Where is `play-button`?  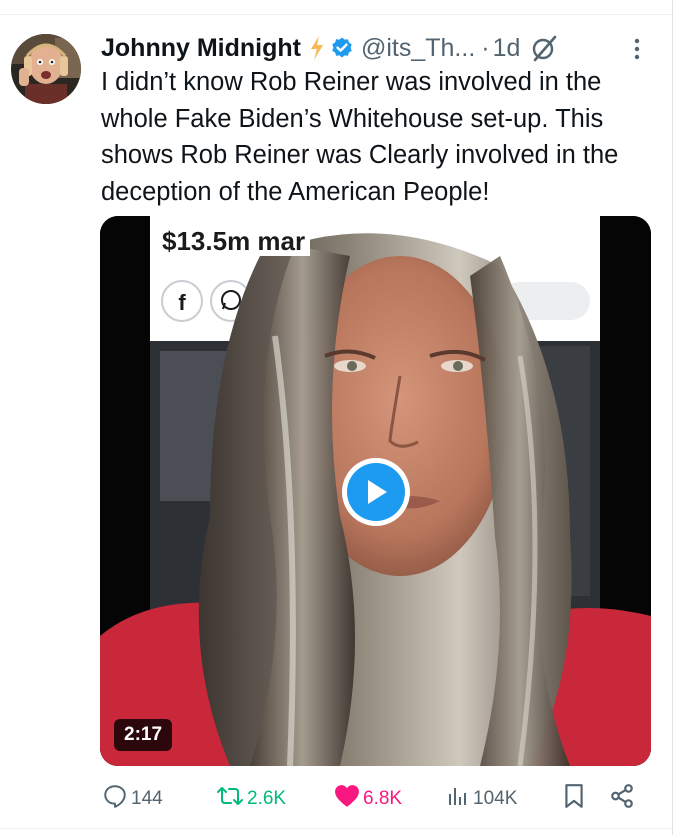 play-button is located at coordinates (376, 492).